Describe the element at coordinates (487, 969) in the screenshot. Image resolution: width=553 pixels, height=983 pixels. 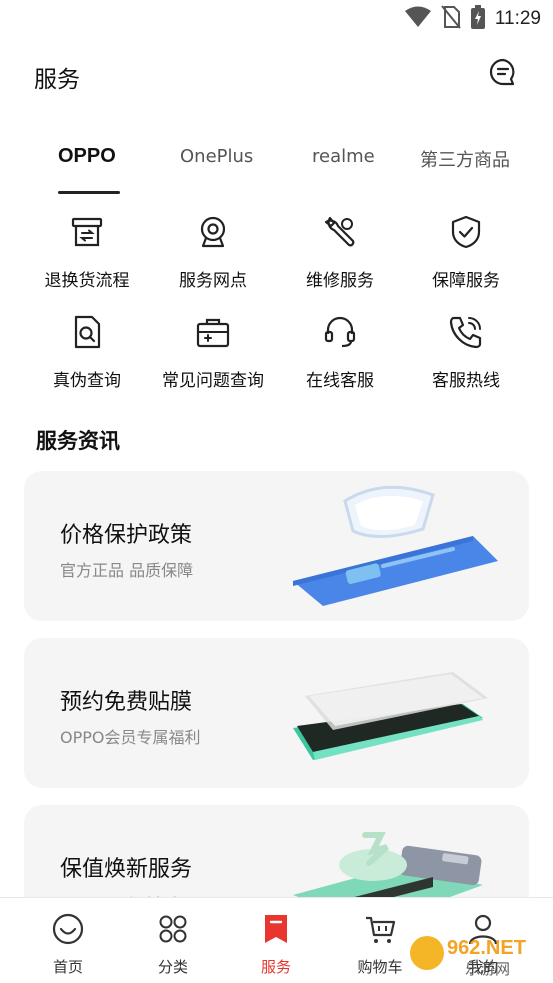
I see `watermark-subtext: 乐游网` at that location.